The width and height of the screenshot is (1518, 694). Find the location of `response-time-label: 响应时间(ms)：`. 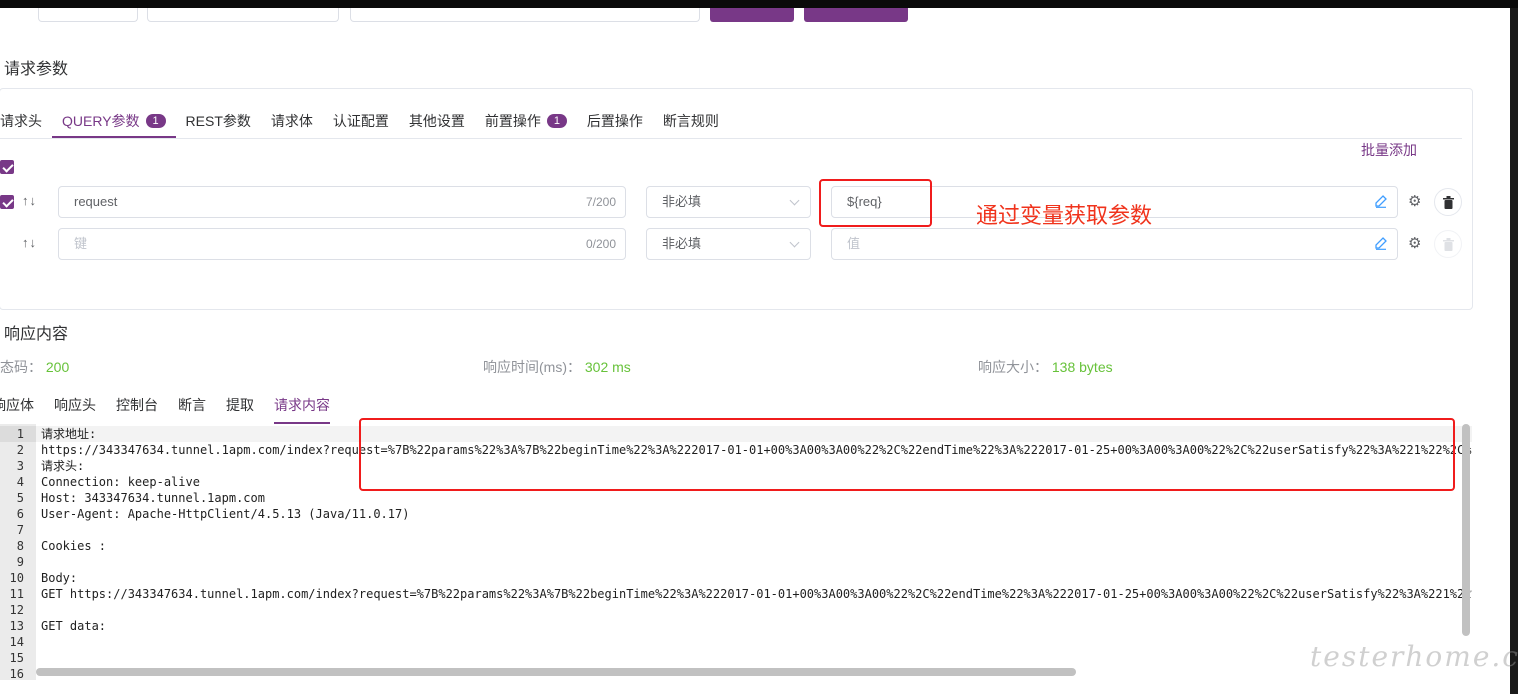

response-time-label: 响应时间(ms)： is located at coordinates (532, 367).